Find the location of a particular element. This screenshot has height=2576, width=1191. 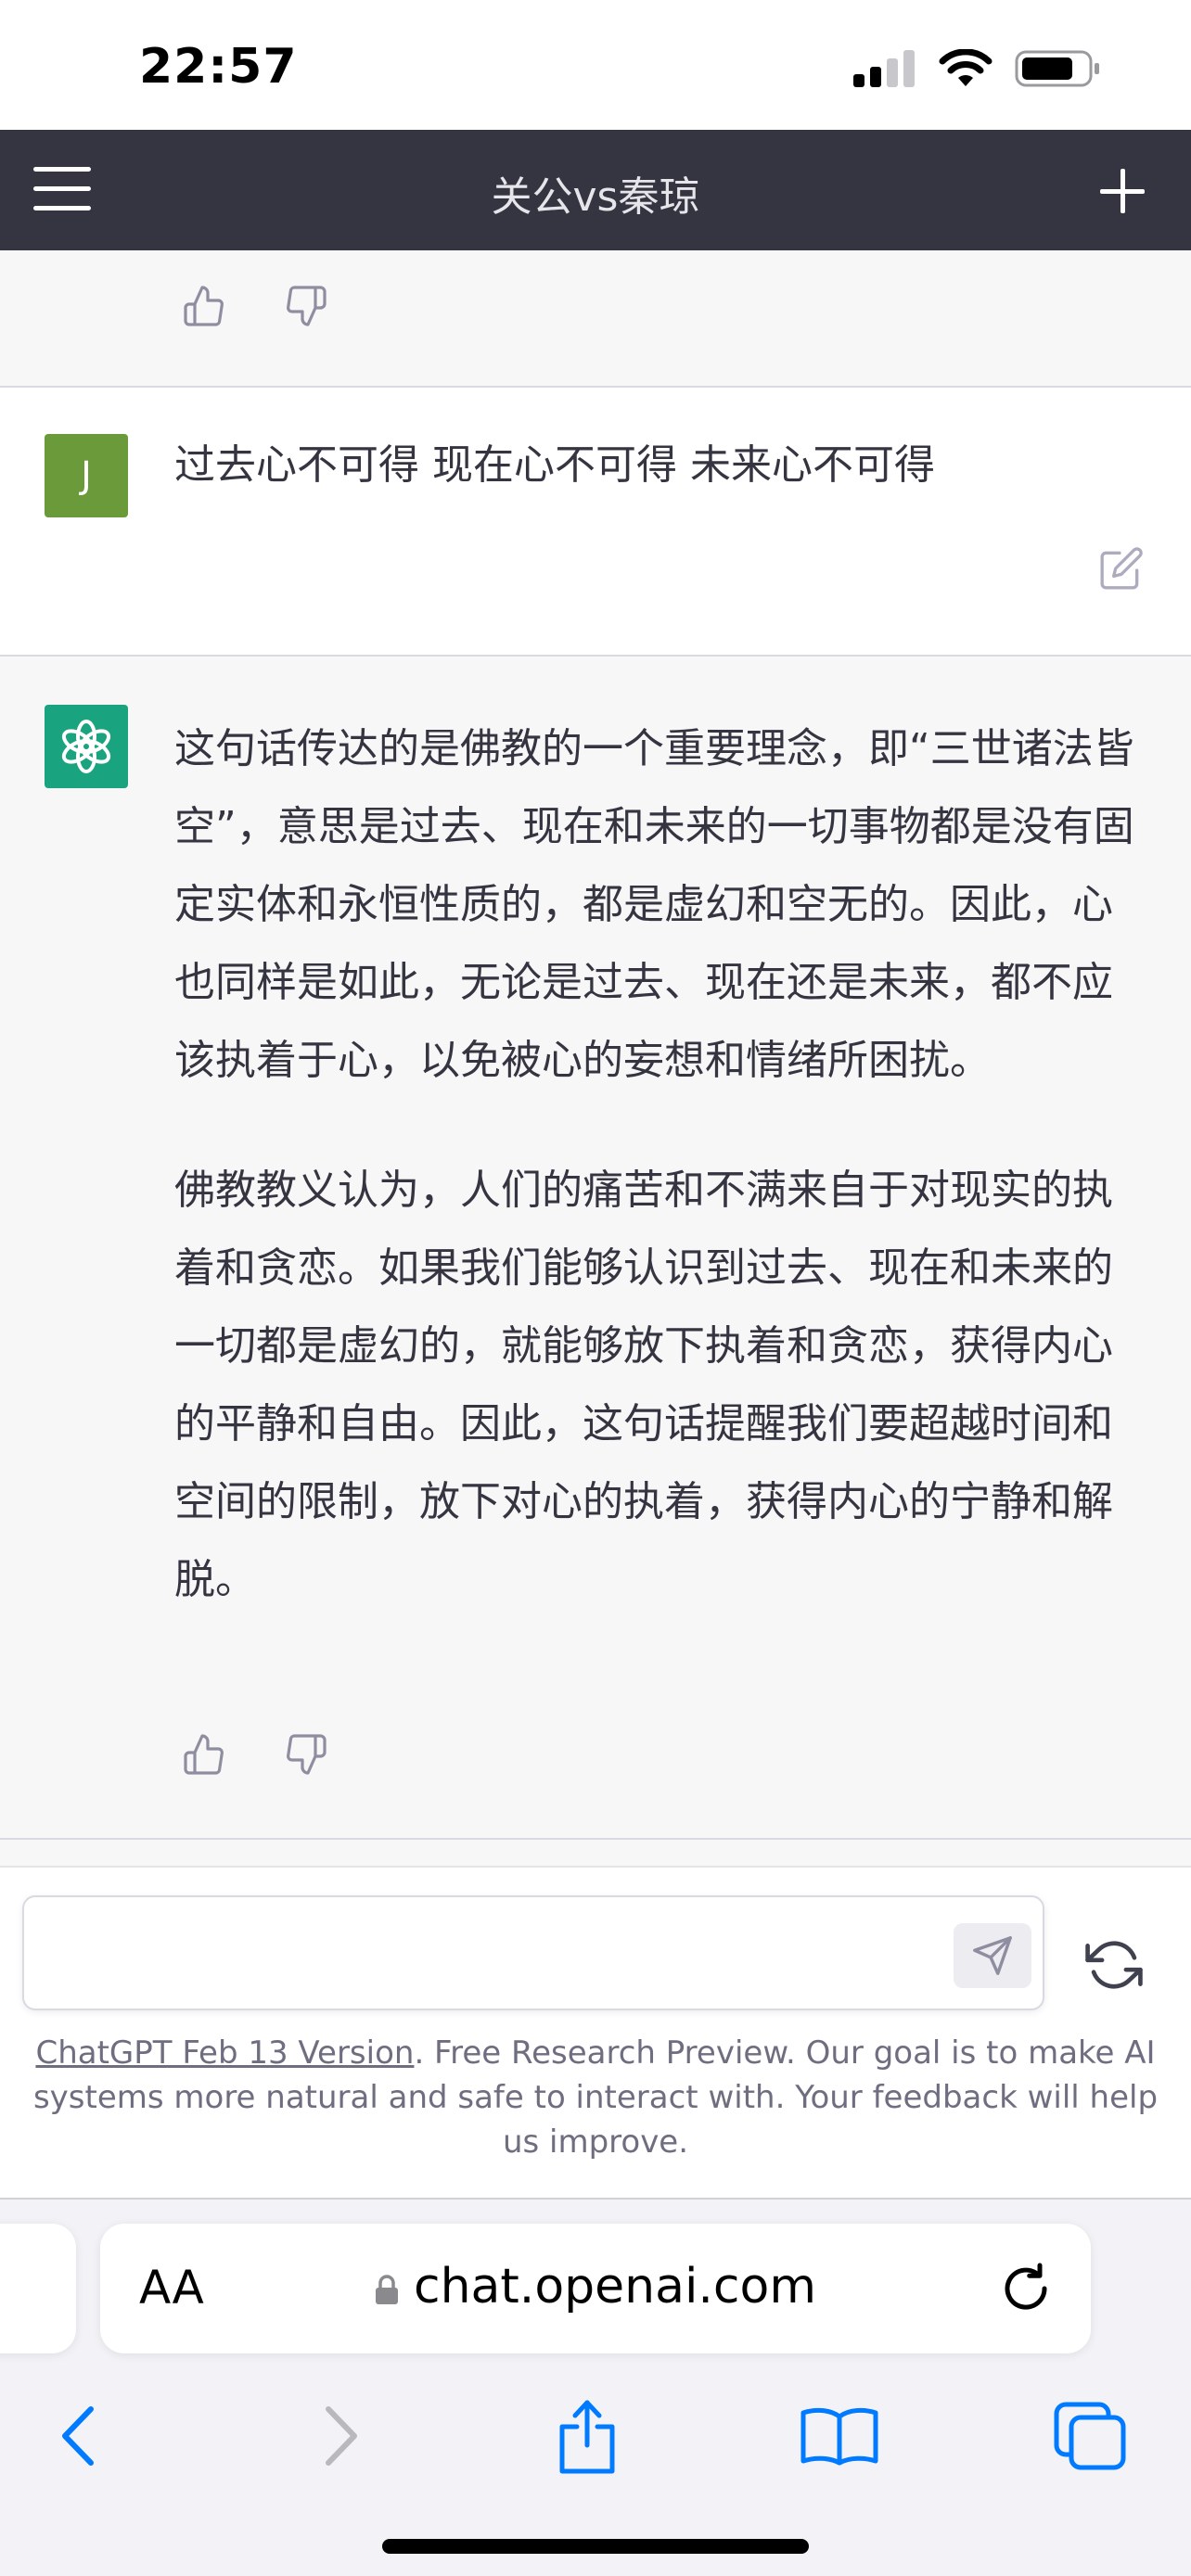

assistant-avatar is located at coordinates (86, 746).